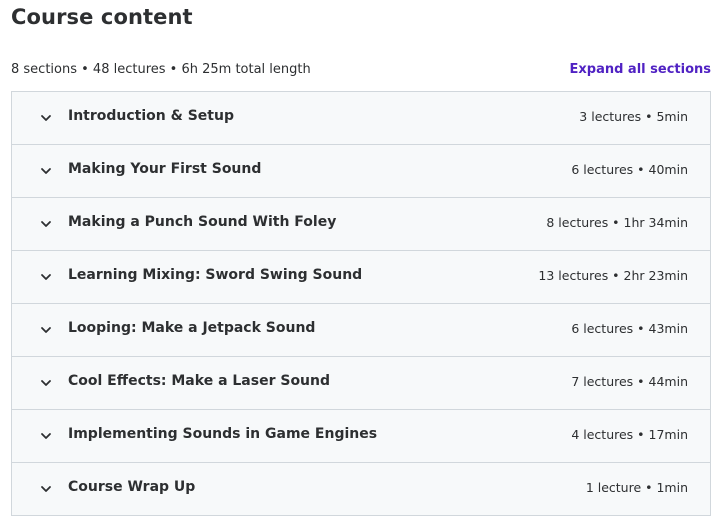 This screenshot has height=532, width=724. Describe the element at coordinates (215, 275) in the screenshot. I see `section-title: Learning Mixing: Sword Swing Sound` at that location.